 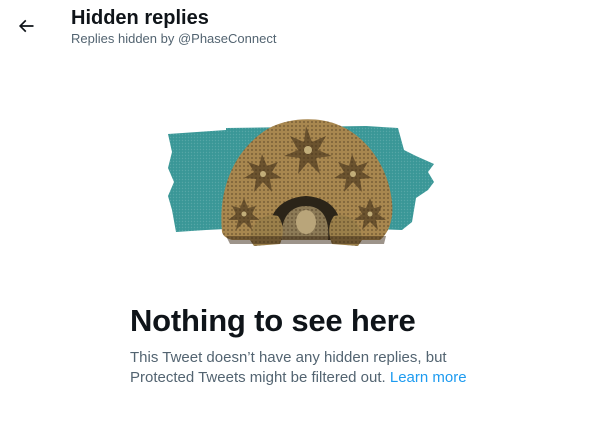 What do you see at coordinates (301, 184) in the screenshot?
I see `tortoise-illustration` at bounding box center [301, 184].